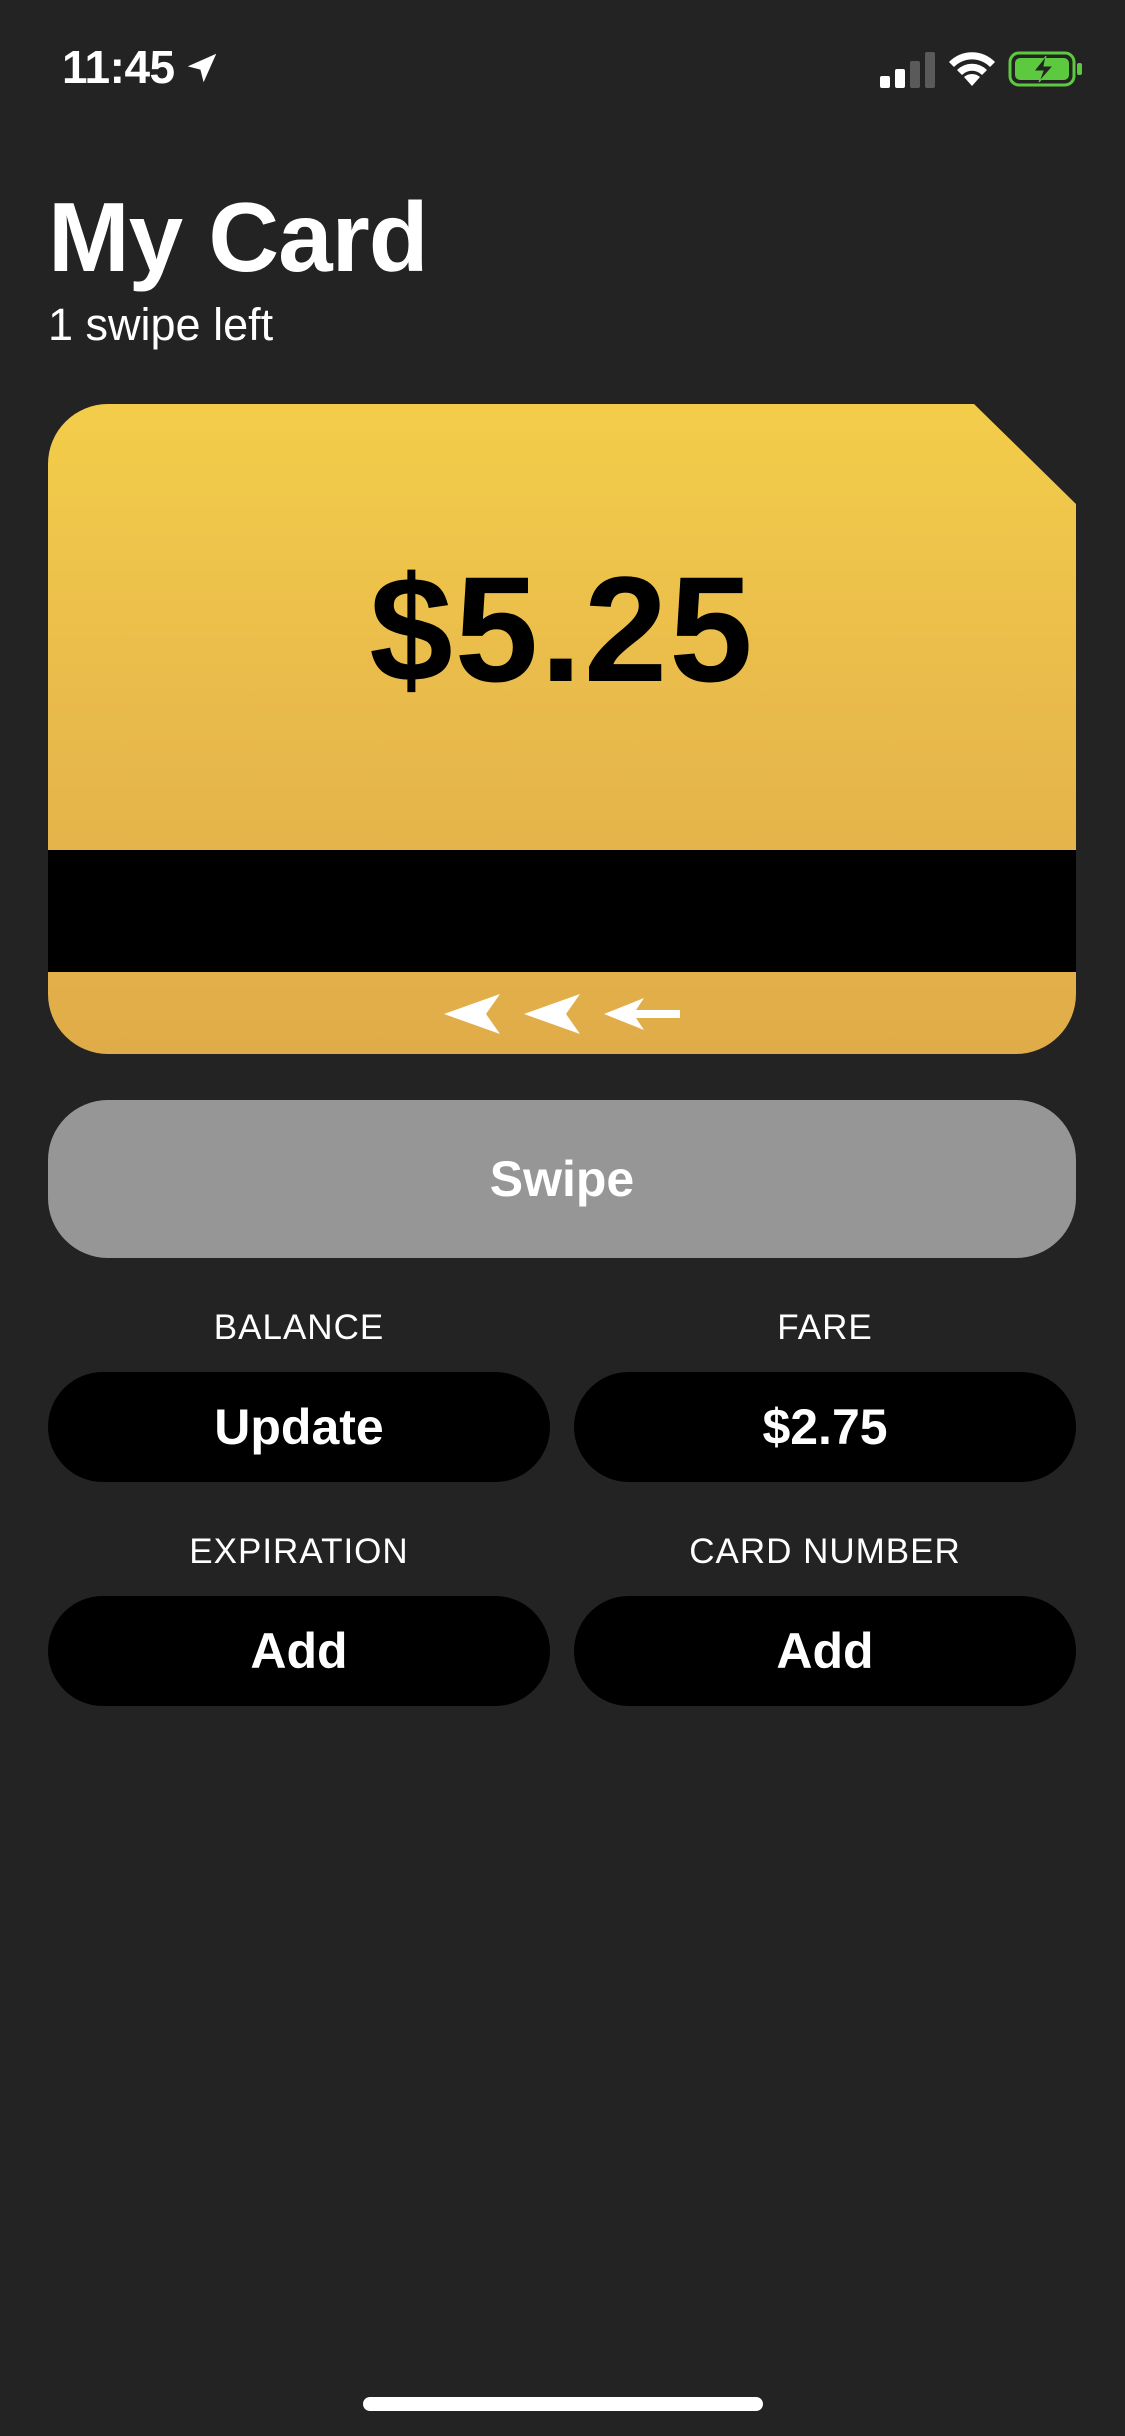 This screenshot has width=1125, height=2436. I want to click on status-time-text: 11:45, so click(118, 67).